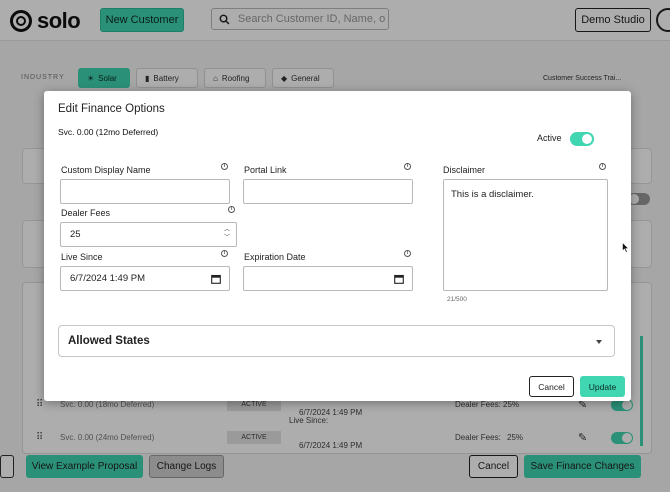  What do you see at coordinates (464, 170) in the screenshot?
I see `disclaimer-label: Disclaimer` at bounding box center [464, 170].